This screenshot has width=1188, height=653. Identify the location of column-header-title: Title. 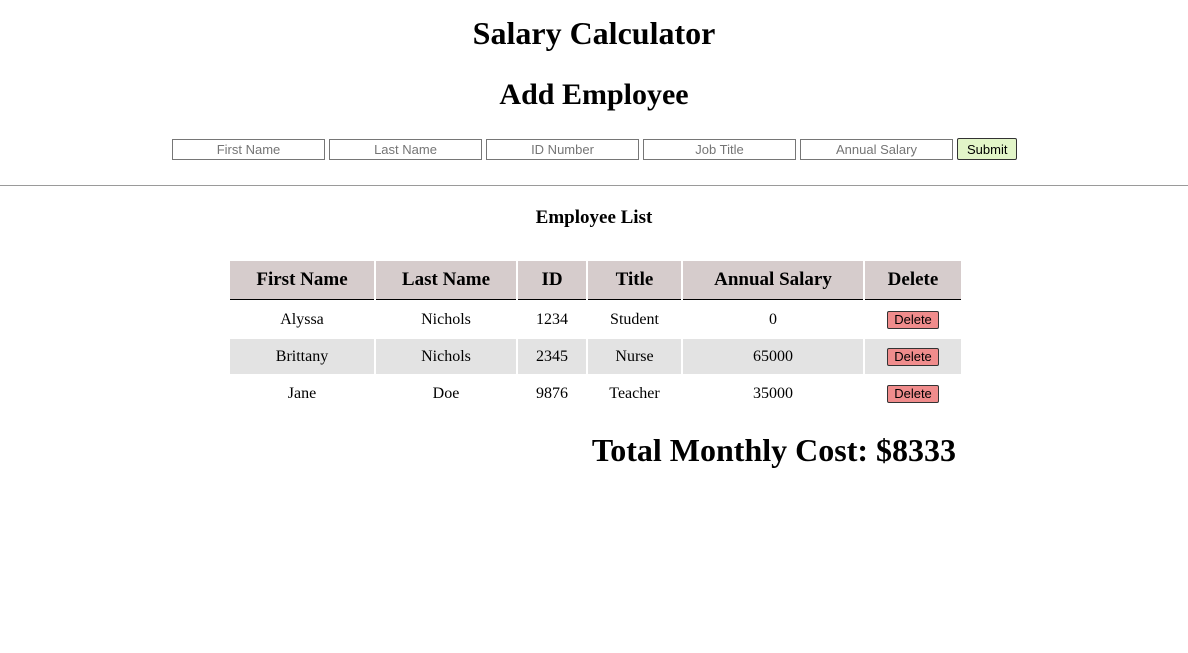
(634, 280).